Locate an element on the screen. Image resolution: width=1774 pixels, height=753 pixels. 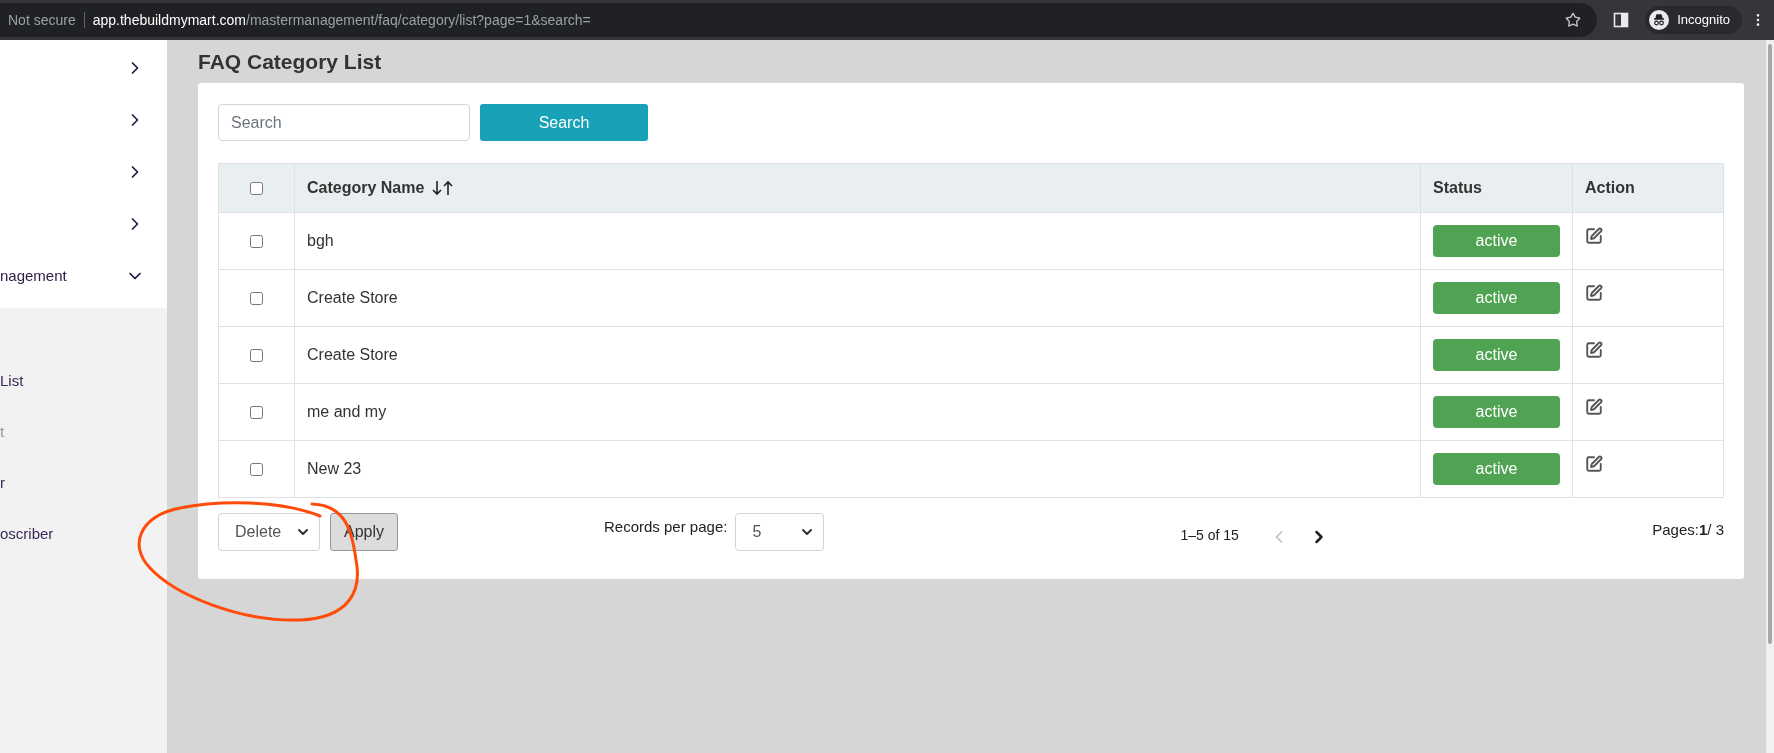
security-label: Not secure is located at coordinates (42, 20).